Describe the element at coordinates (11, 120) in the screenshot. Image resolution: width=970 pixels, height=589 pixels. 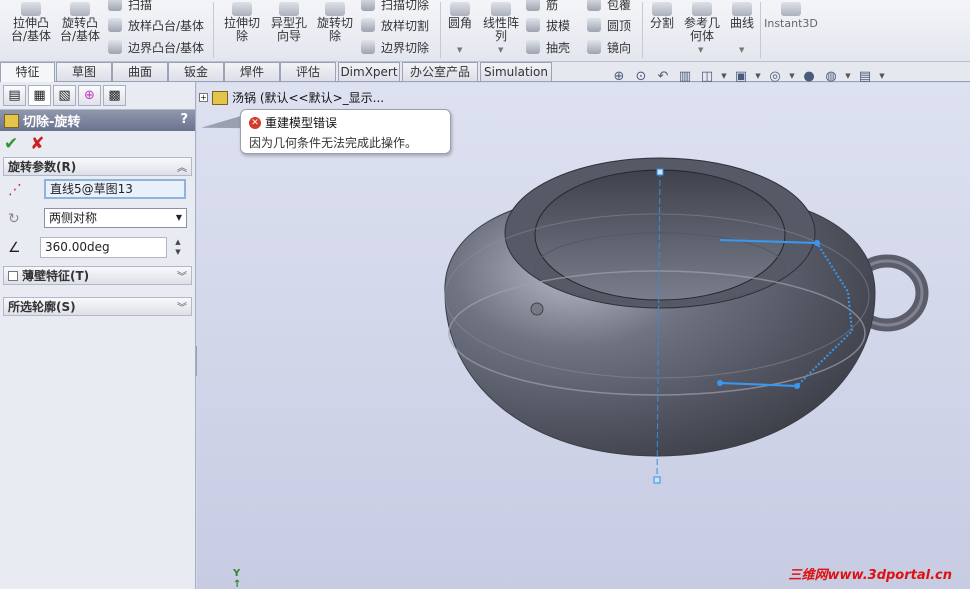
I see `revolve-cut-feature-icon` at that location.